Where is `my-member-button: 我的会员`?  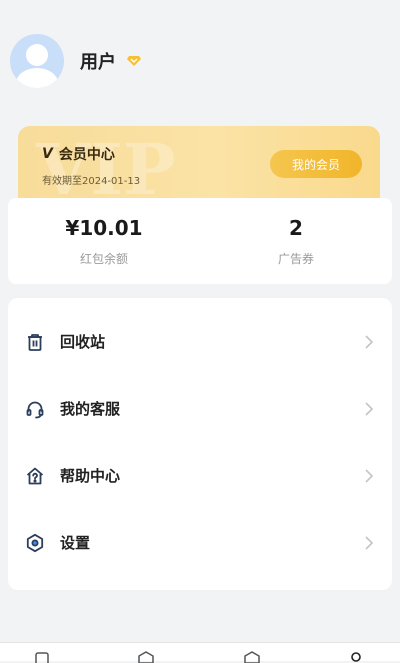 my-member-button: 我的会员 is located at coordinates (316, 164).